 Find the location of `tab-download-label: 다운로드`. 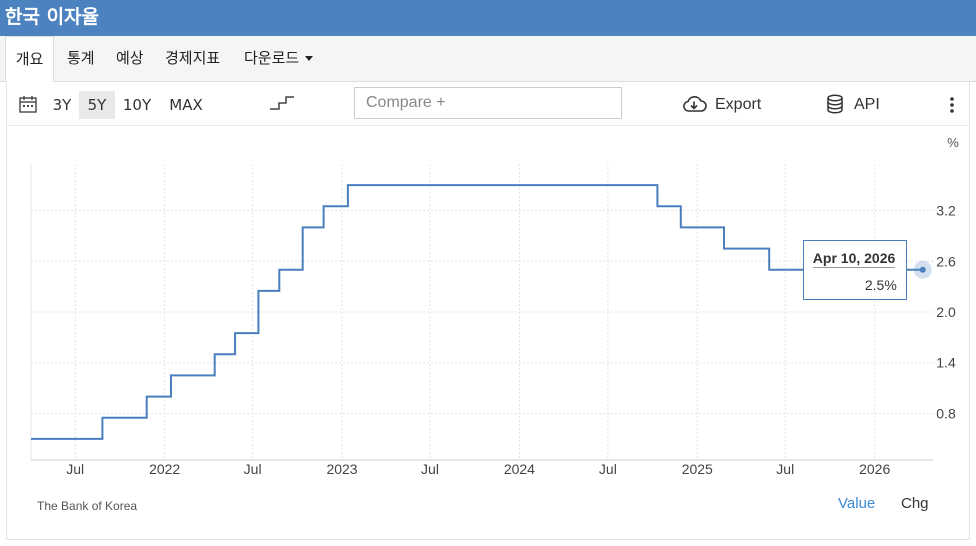

tab-download-label: 다운로드 is located at coordinates (272, 58).